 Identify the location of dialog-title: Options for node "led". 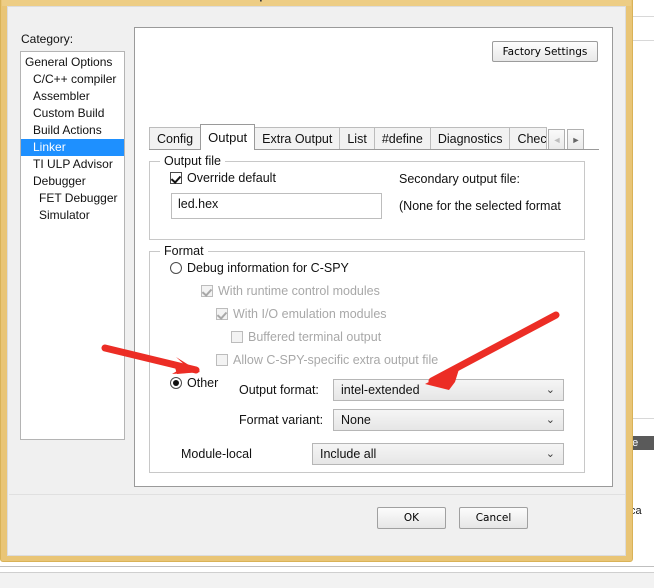
(316, 1).